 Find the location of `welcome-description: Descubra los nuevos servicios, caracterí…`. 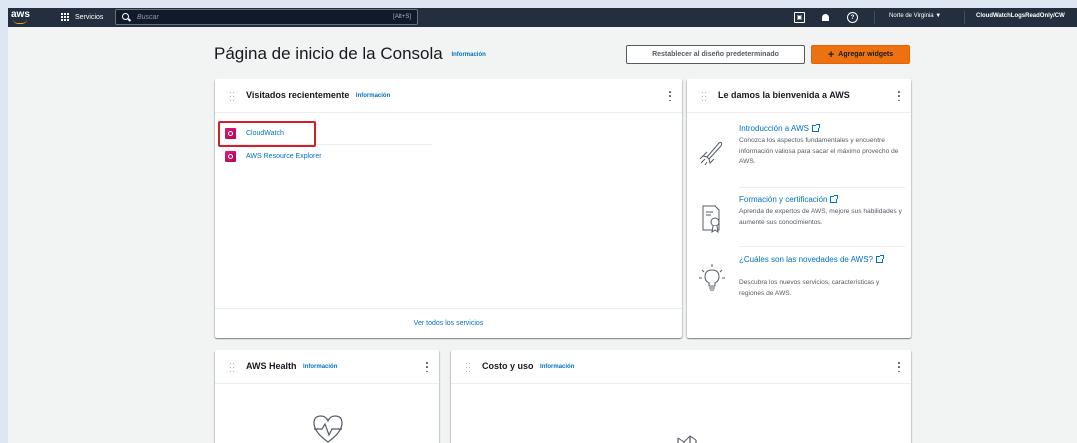

welcome-description: Descubra los nuevos servicios, caracterí… is located at coordinates (809, 288).